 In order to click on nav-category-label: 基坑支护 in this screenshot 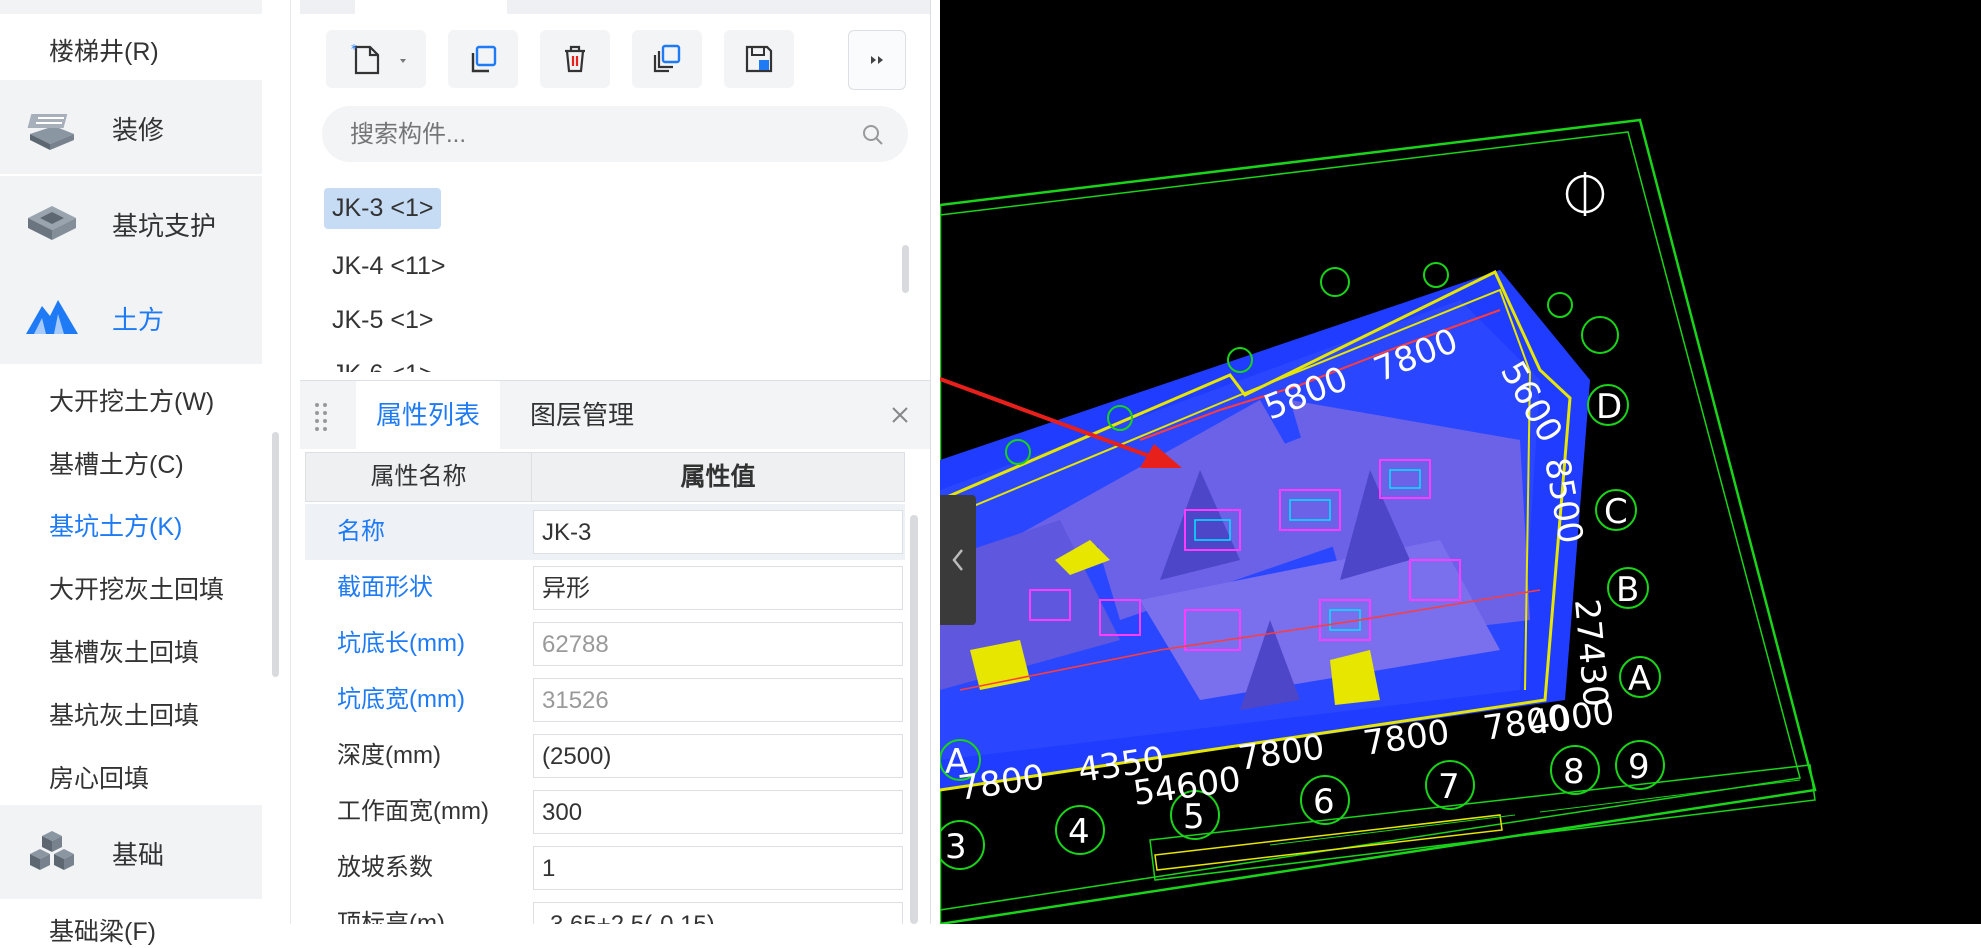, I will do `click(164, 226)`.